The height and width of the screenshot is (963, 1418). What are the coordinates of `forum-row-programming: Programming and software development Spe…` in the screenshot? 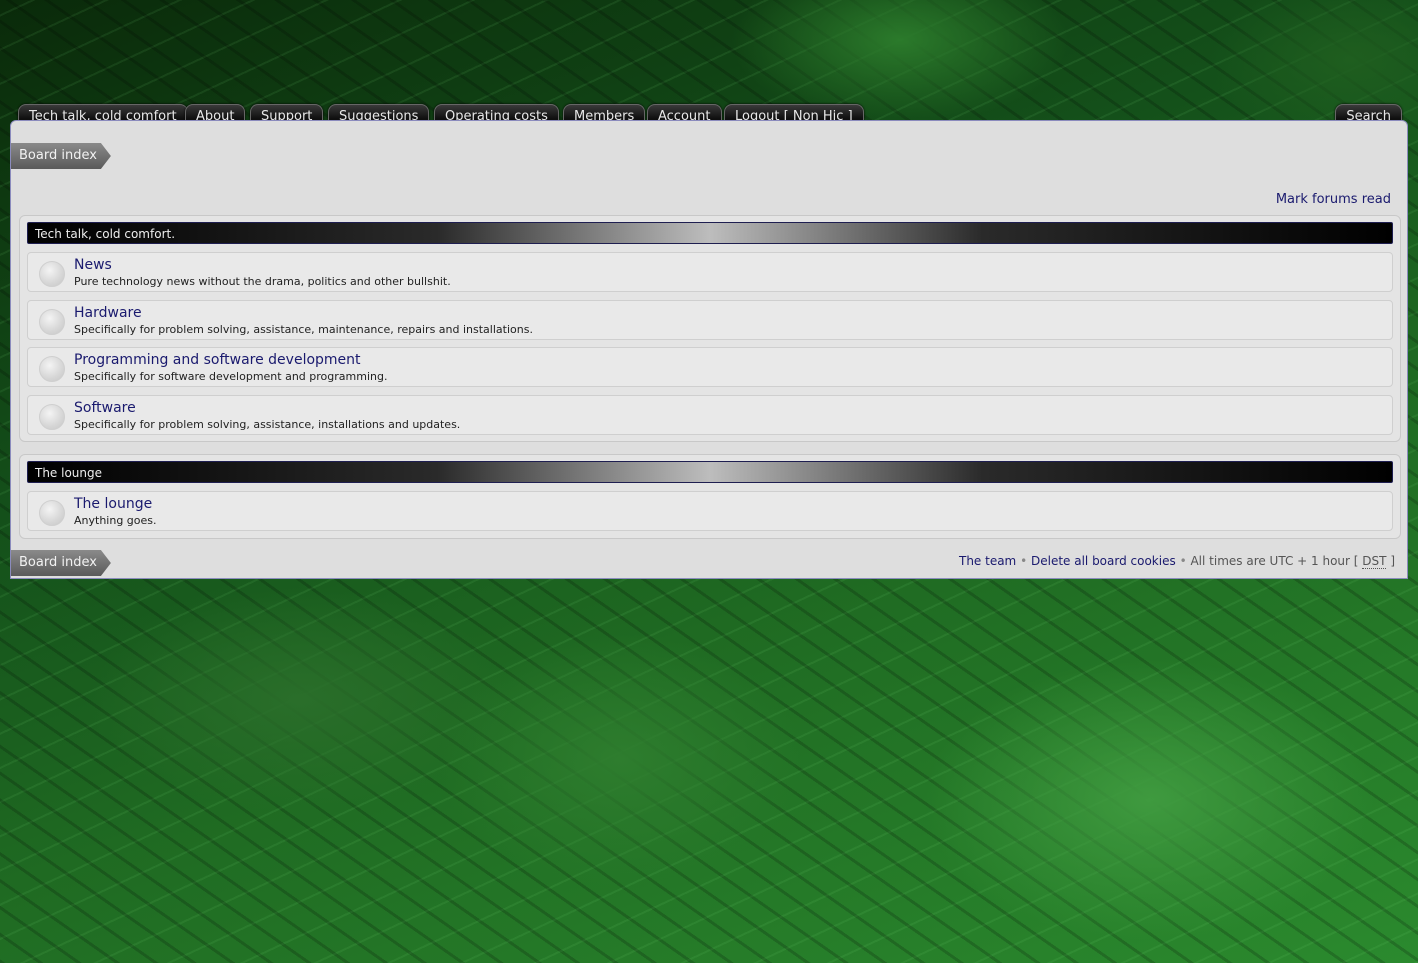 It's located at (710, 367).